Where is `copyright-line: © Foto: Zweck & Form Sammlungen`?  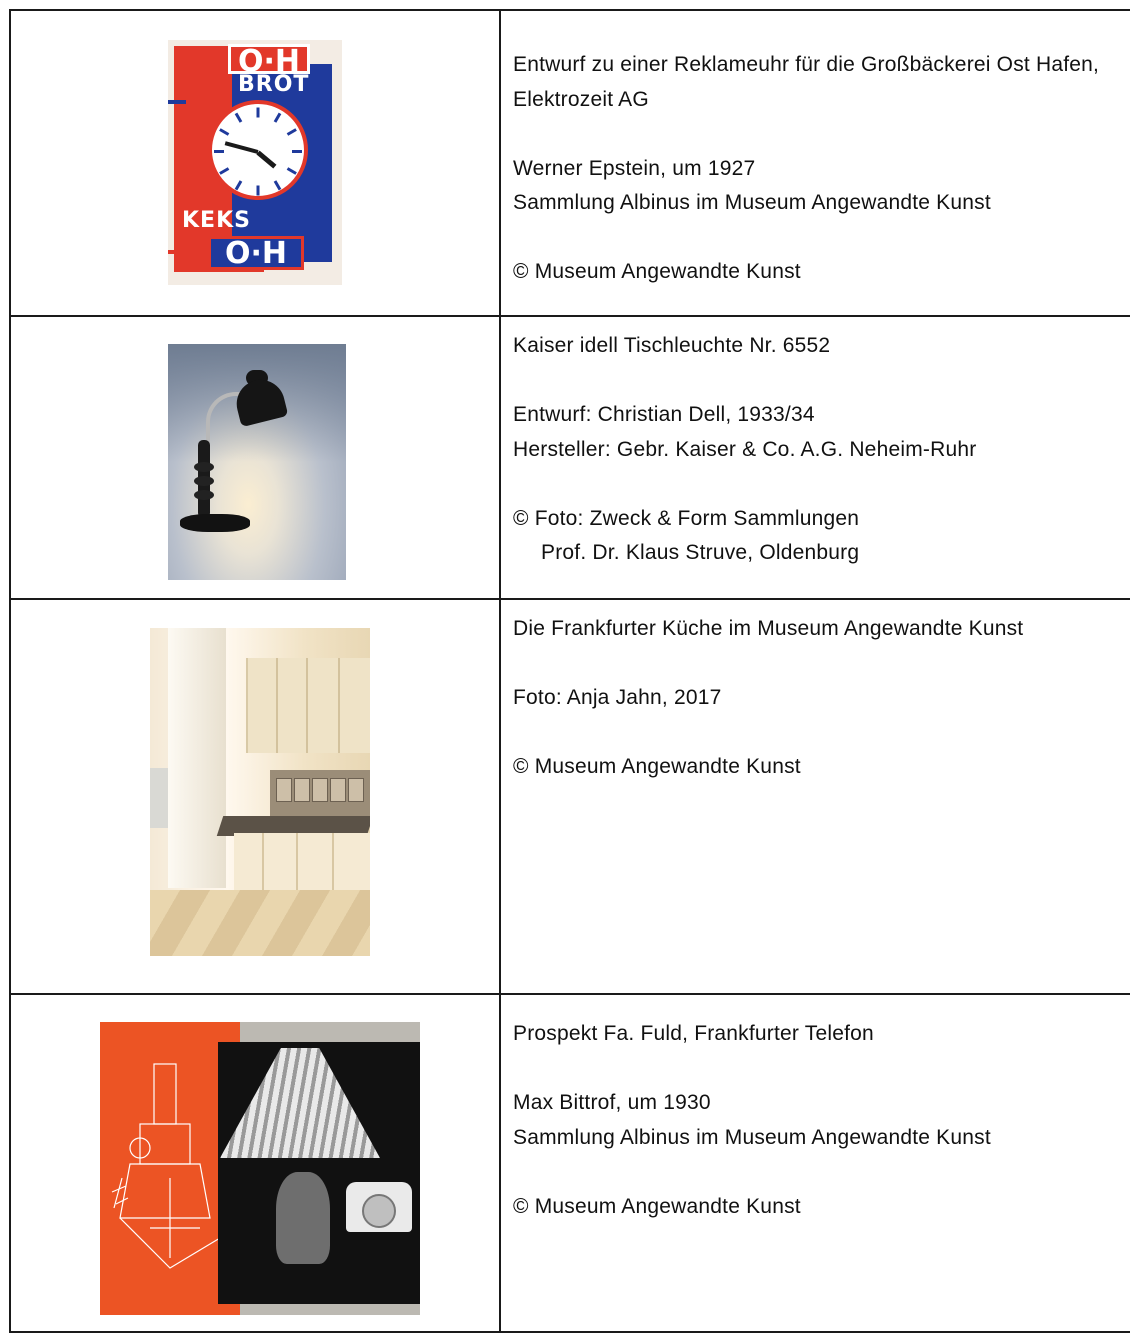
copyright-line: © Foto: Zweck & Form Sammlungen is located at coordinates (686, 518).